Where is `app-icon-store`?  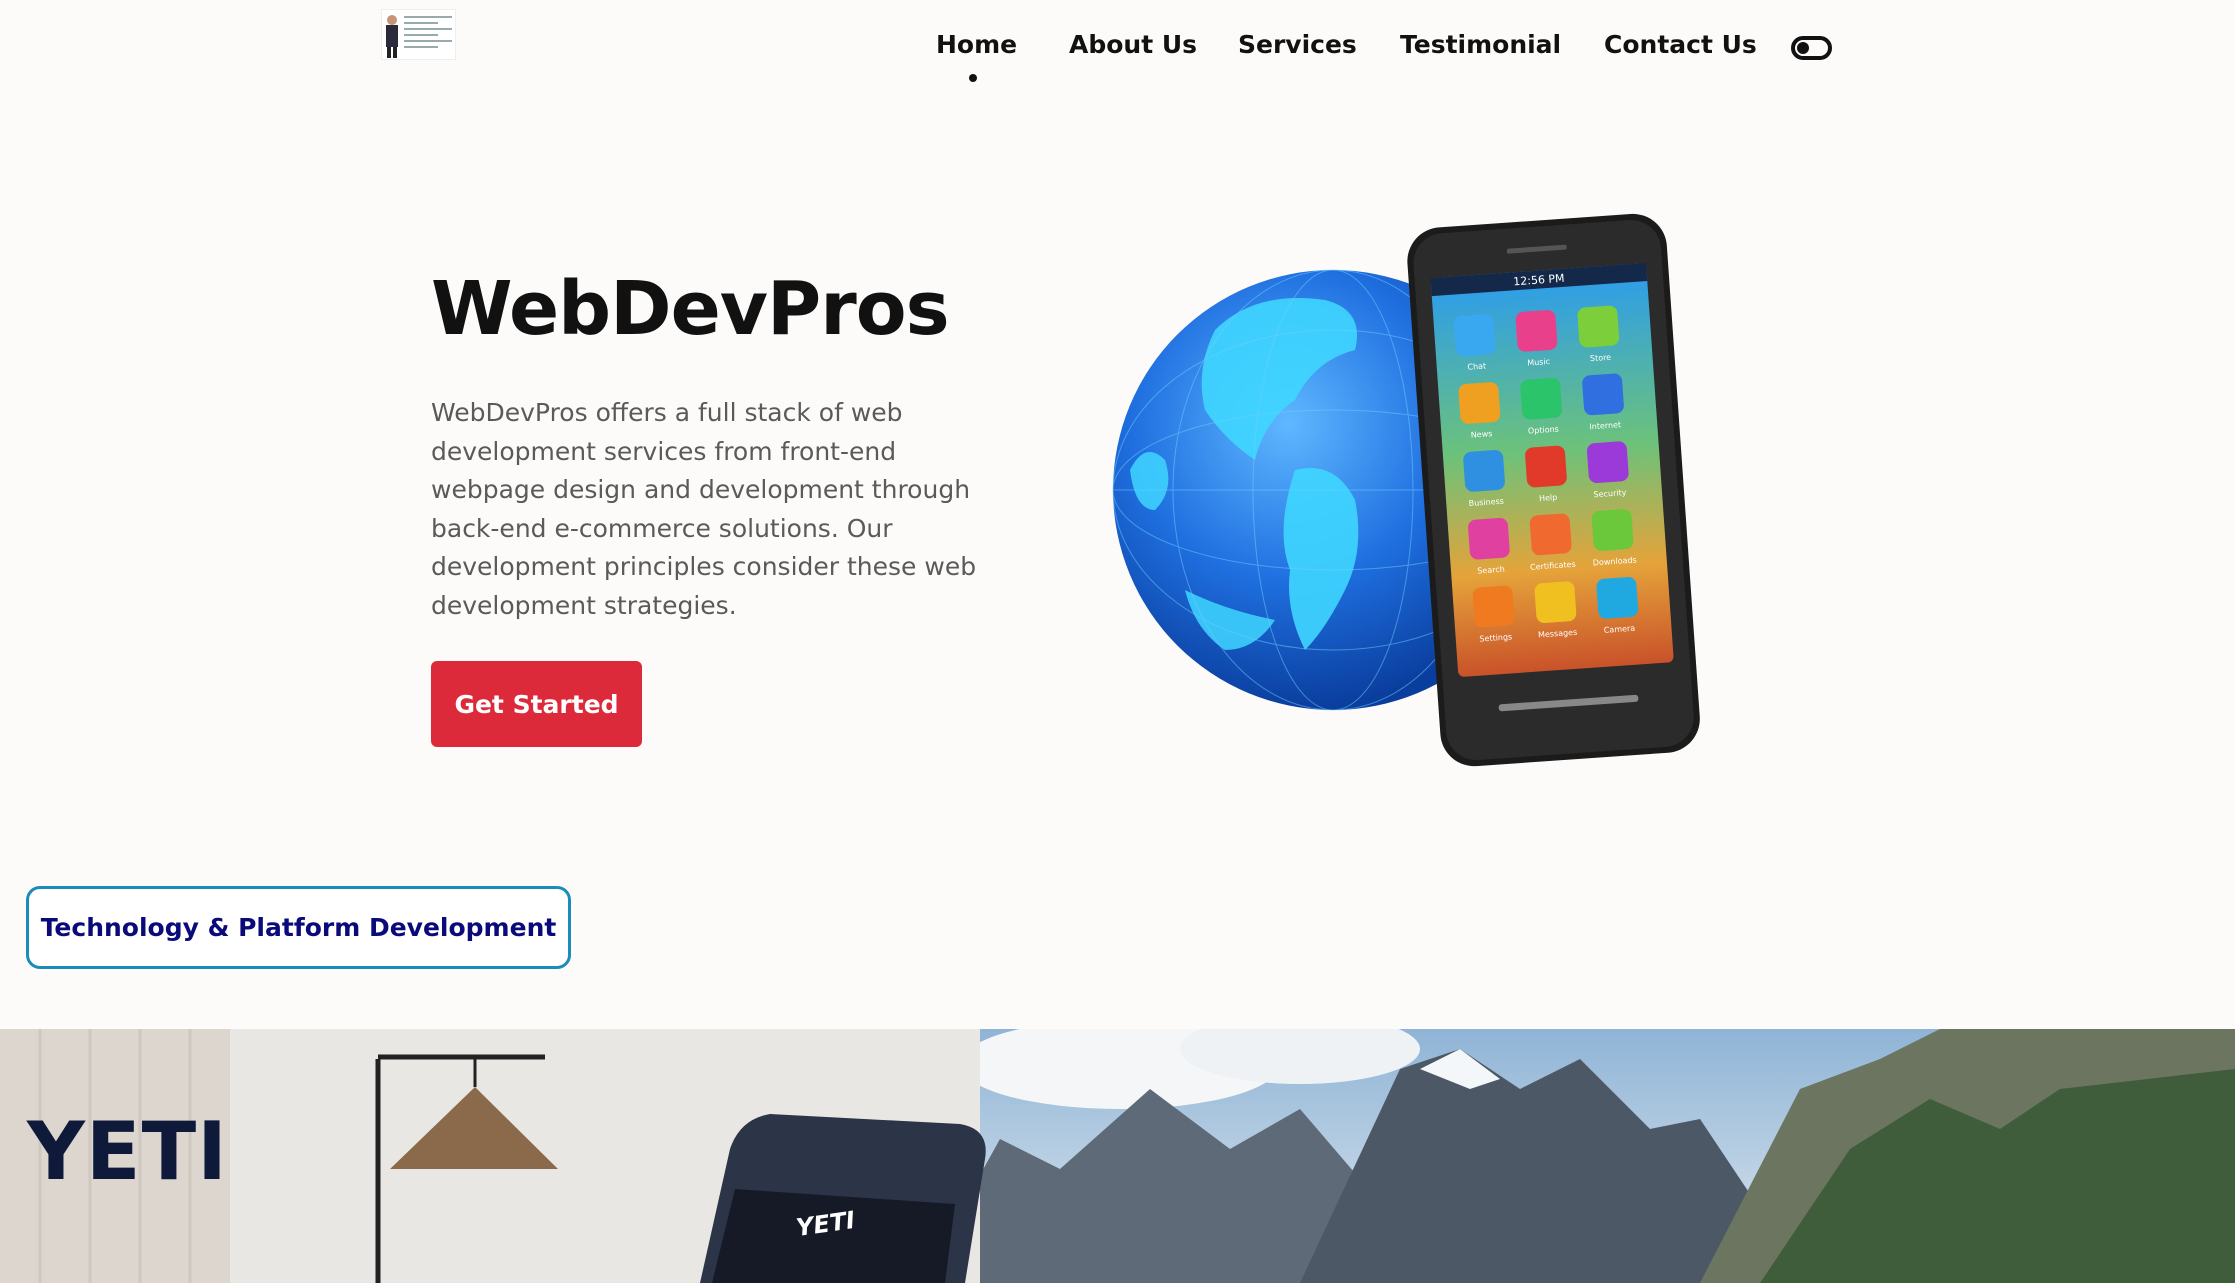
app-icon-store is located at coordinates (1598, 326).